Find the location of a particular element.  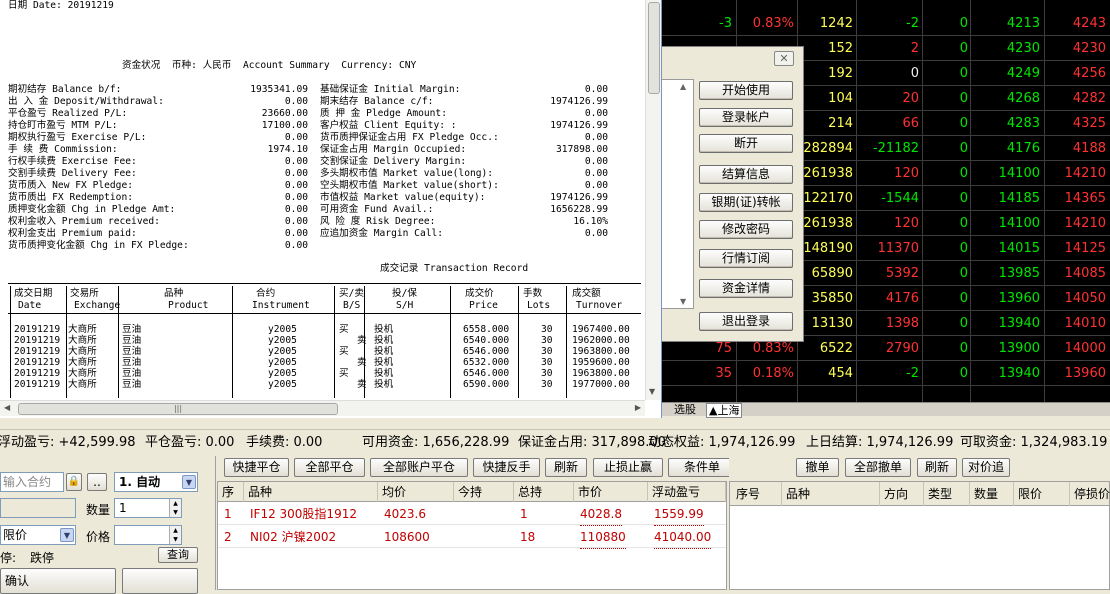

summary-left-label: 行权手续费 Exercise Fee: is located at coordinates (72, 161).